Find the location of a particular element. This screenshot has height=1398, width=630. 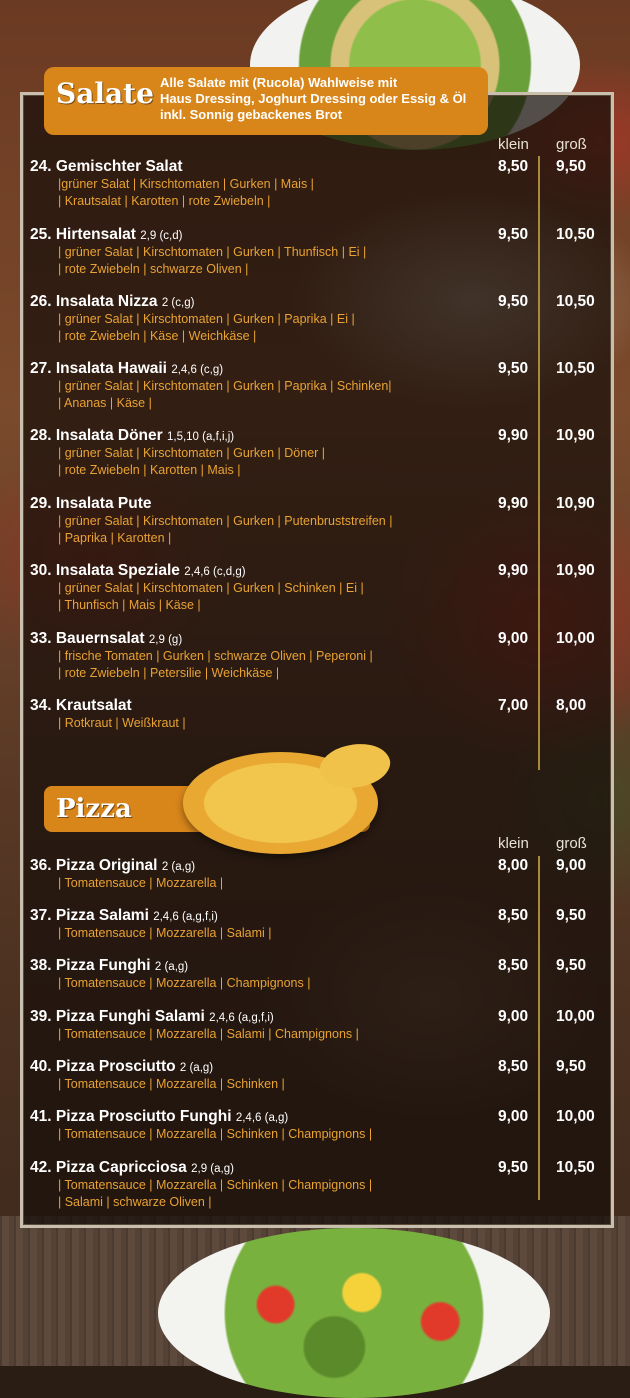

item-title: 40. Pizza Prosciutto is located at coordinates (103, 1066).